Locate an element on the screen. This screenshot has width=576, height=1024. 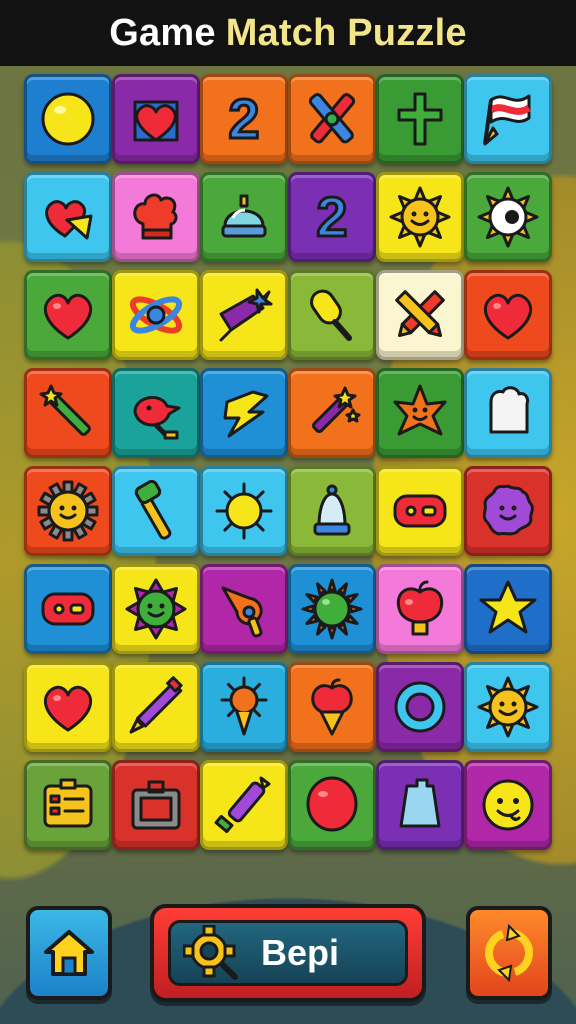
tile-r6-c5 is located at coordinates (420, 609).